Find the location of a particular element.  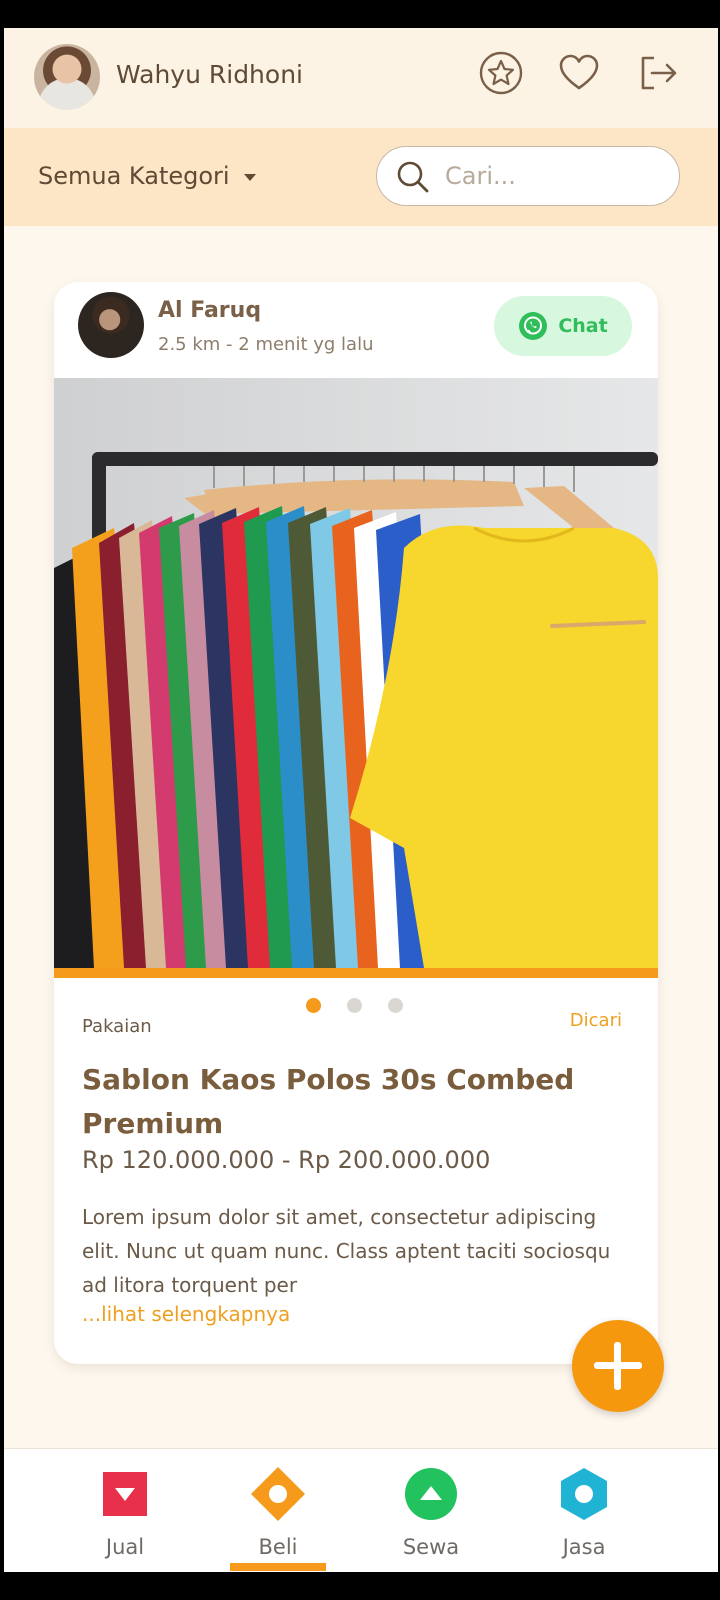

status-badge: Dicari is located at coordinates (595, 1020).